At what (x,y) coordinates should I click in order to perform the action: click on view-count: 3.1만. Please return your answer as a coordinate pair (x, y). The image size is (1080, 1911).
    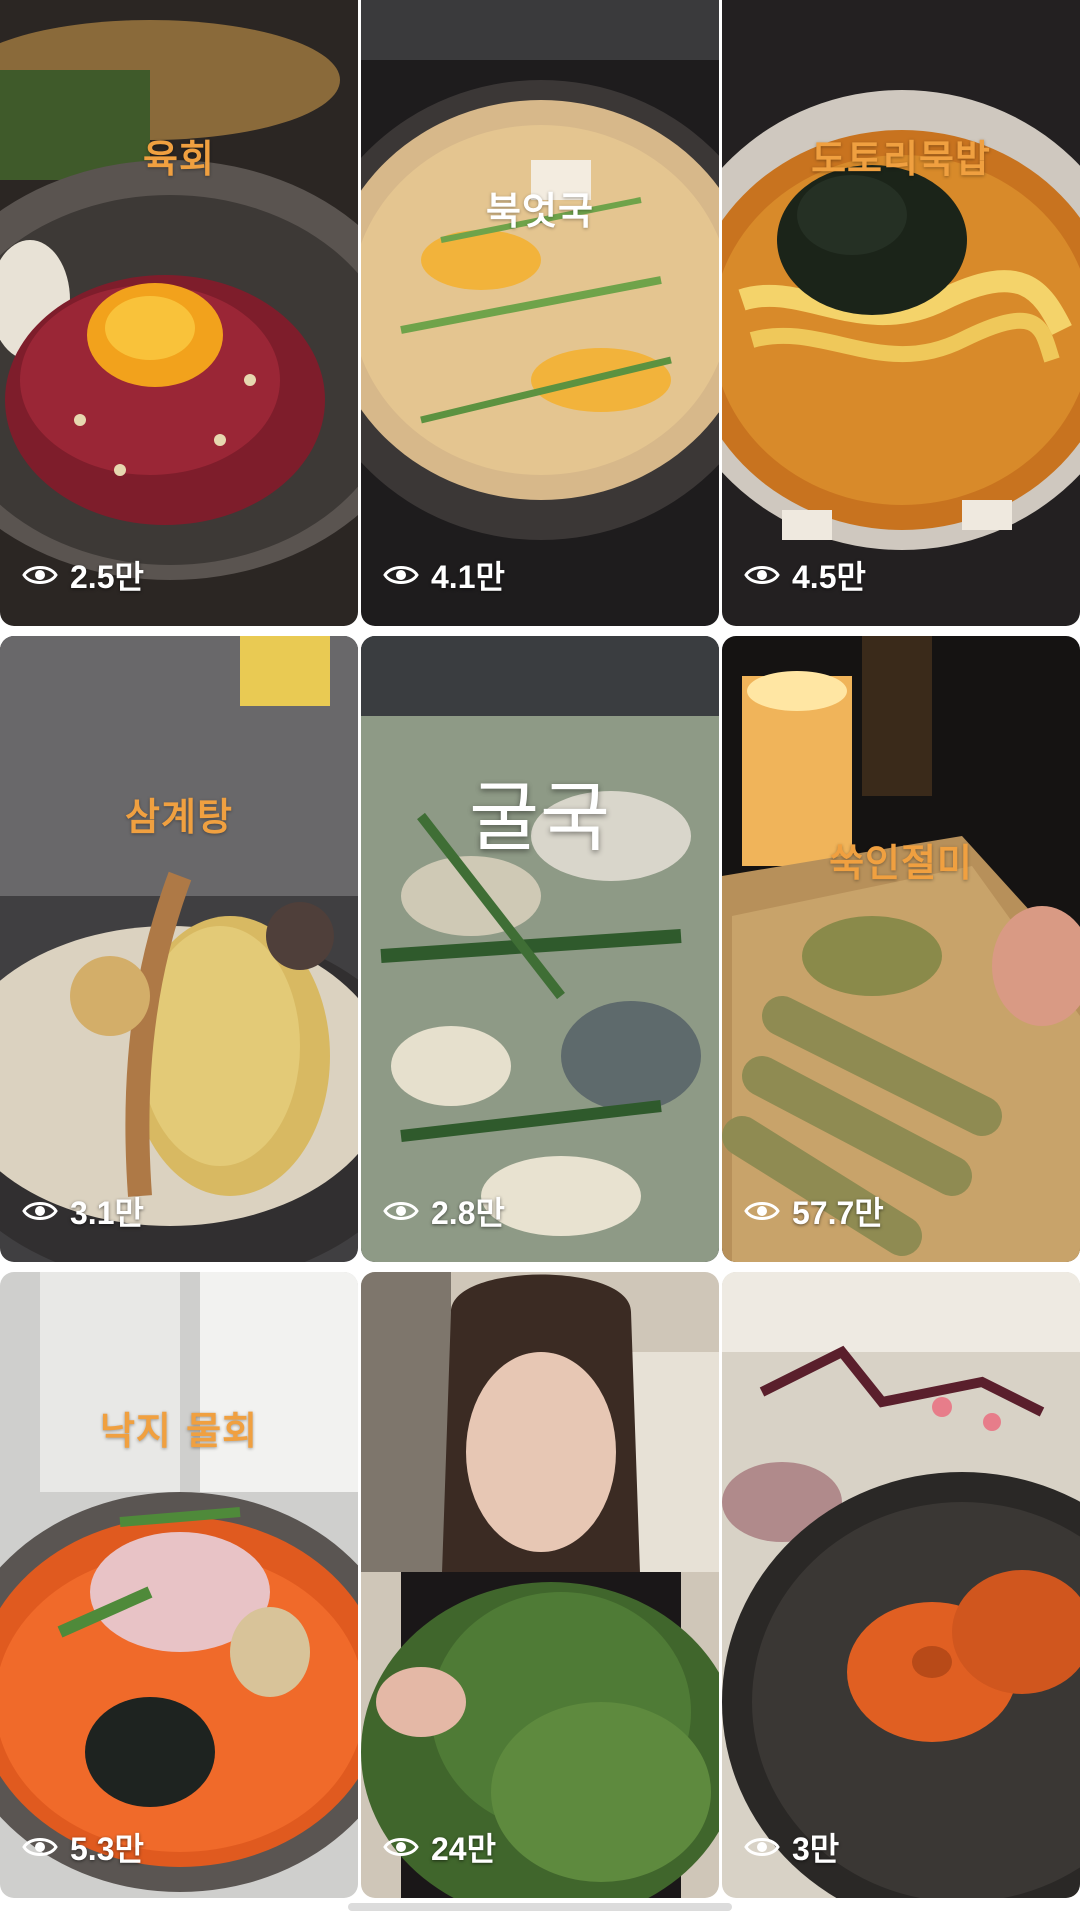
    Looking at the image, I should click on (83, 1211).